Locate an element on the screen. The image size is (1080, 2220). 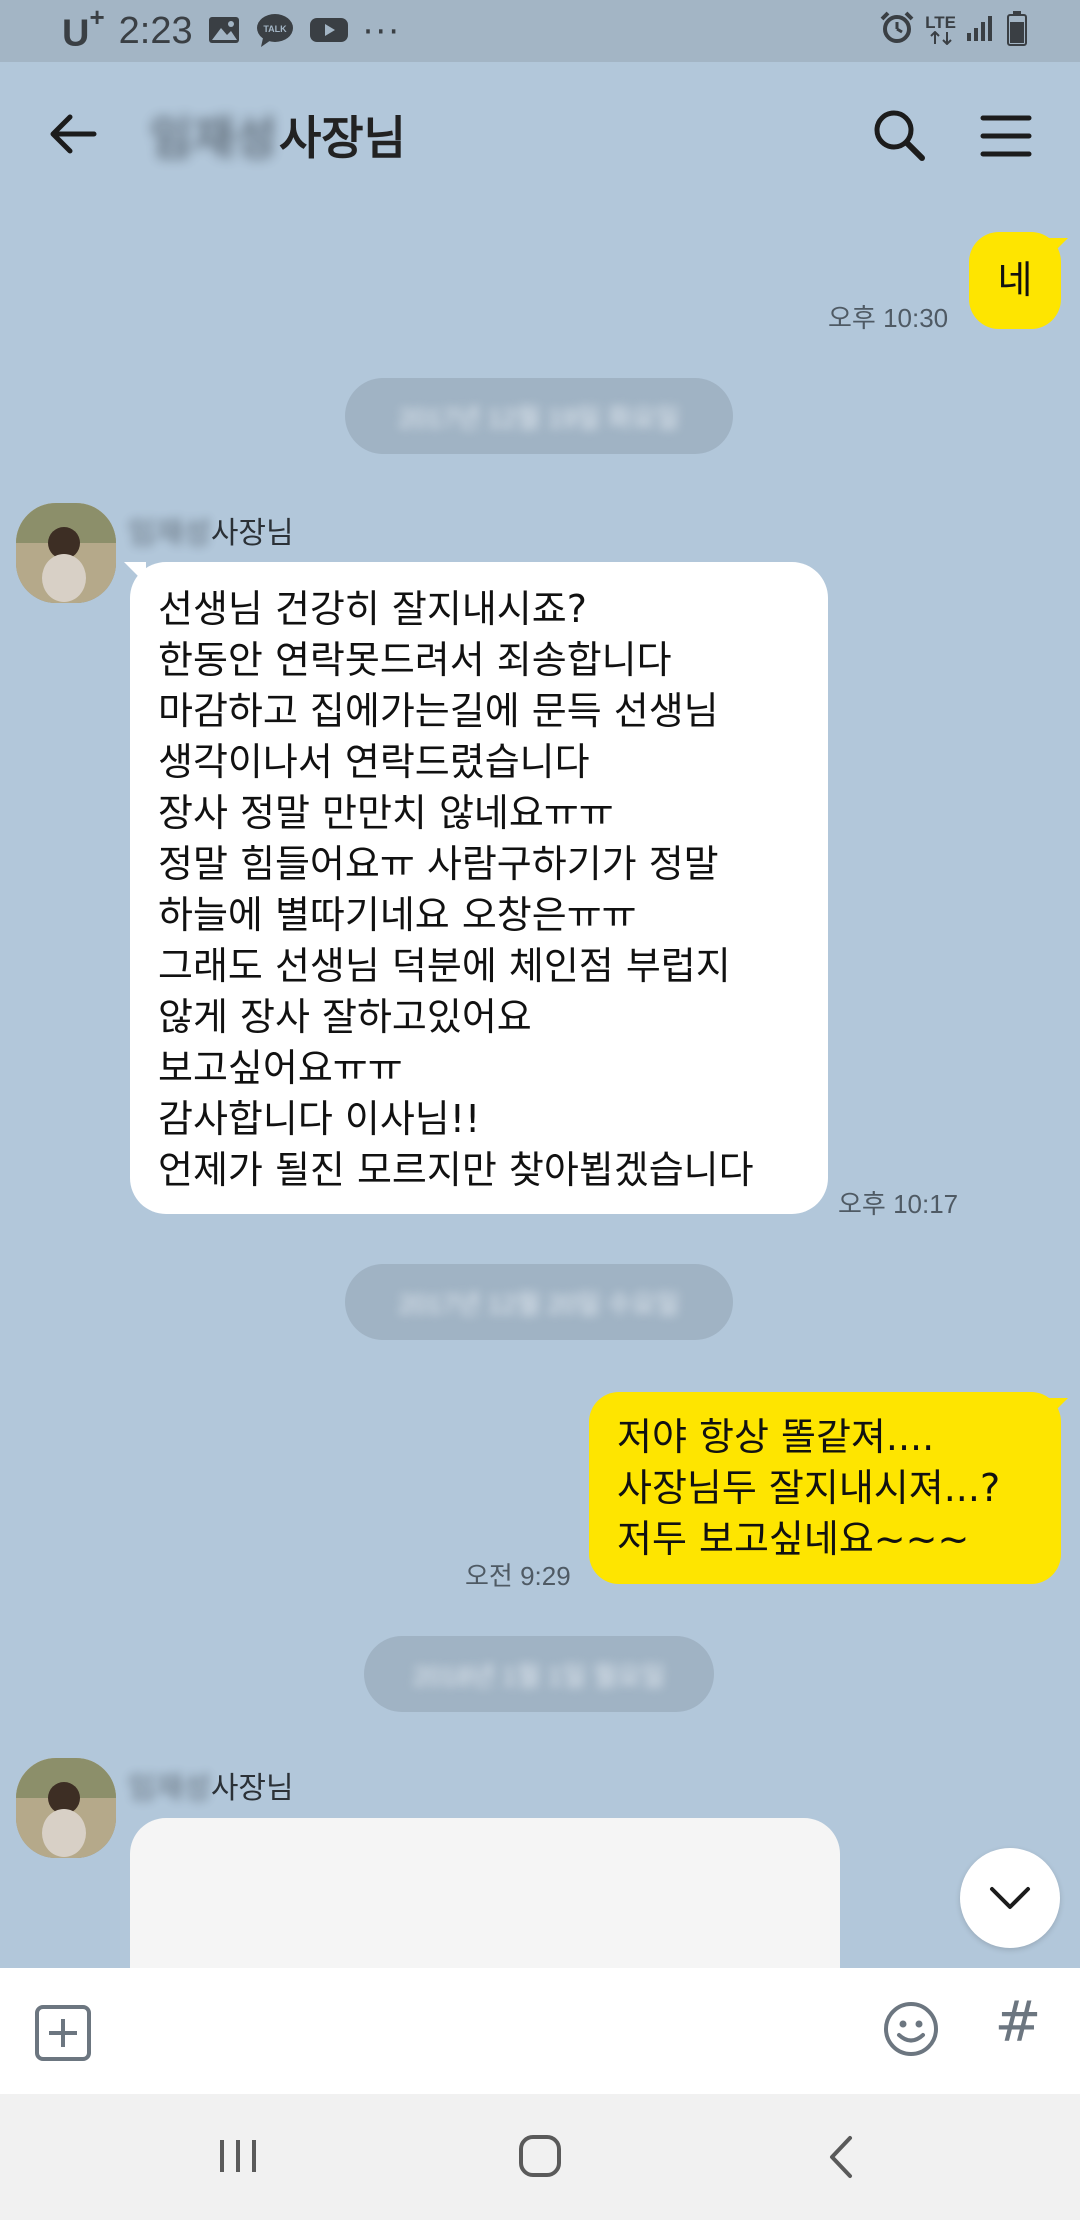
date-divider: 2017년 12월 19일 화요일 is located at coordinates (539, 416).